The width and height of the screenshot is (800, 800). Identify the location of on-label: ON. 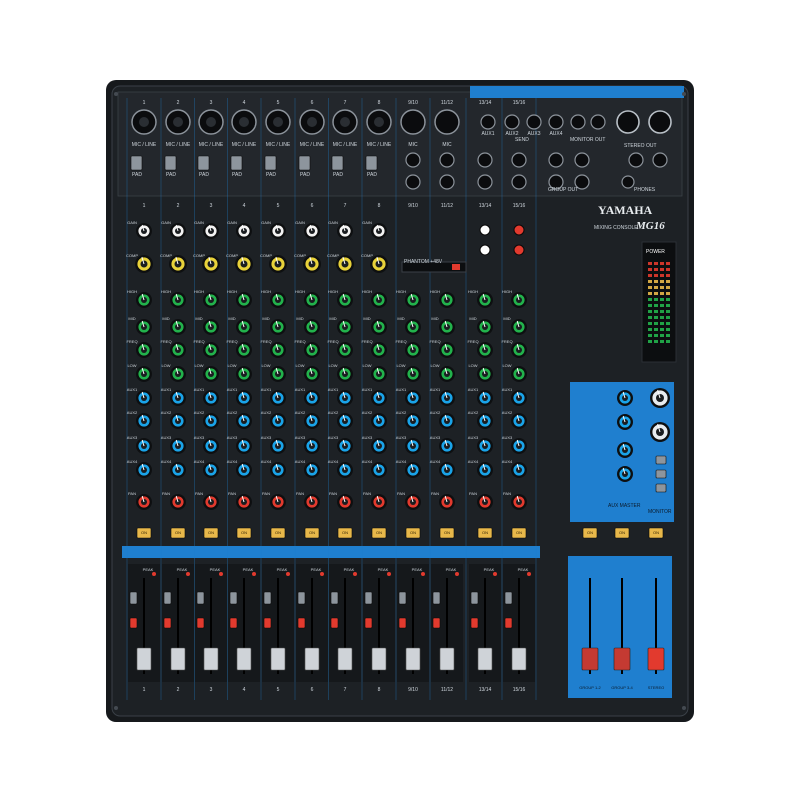
(519, 532).